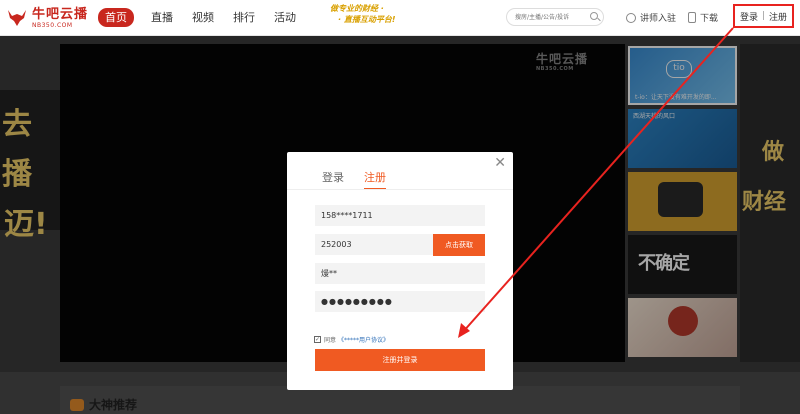 The image size is (800, 414). What do you see at coordinates (749, 16) in the screenshot?
I see `login-link: 登录` at bounding box center [749, 16].